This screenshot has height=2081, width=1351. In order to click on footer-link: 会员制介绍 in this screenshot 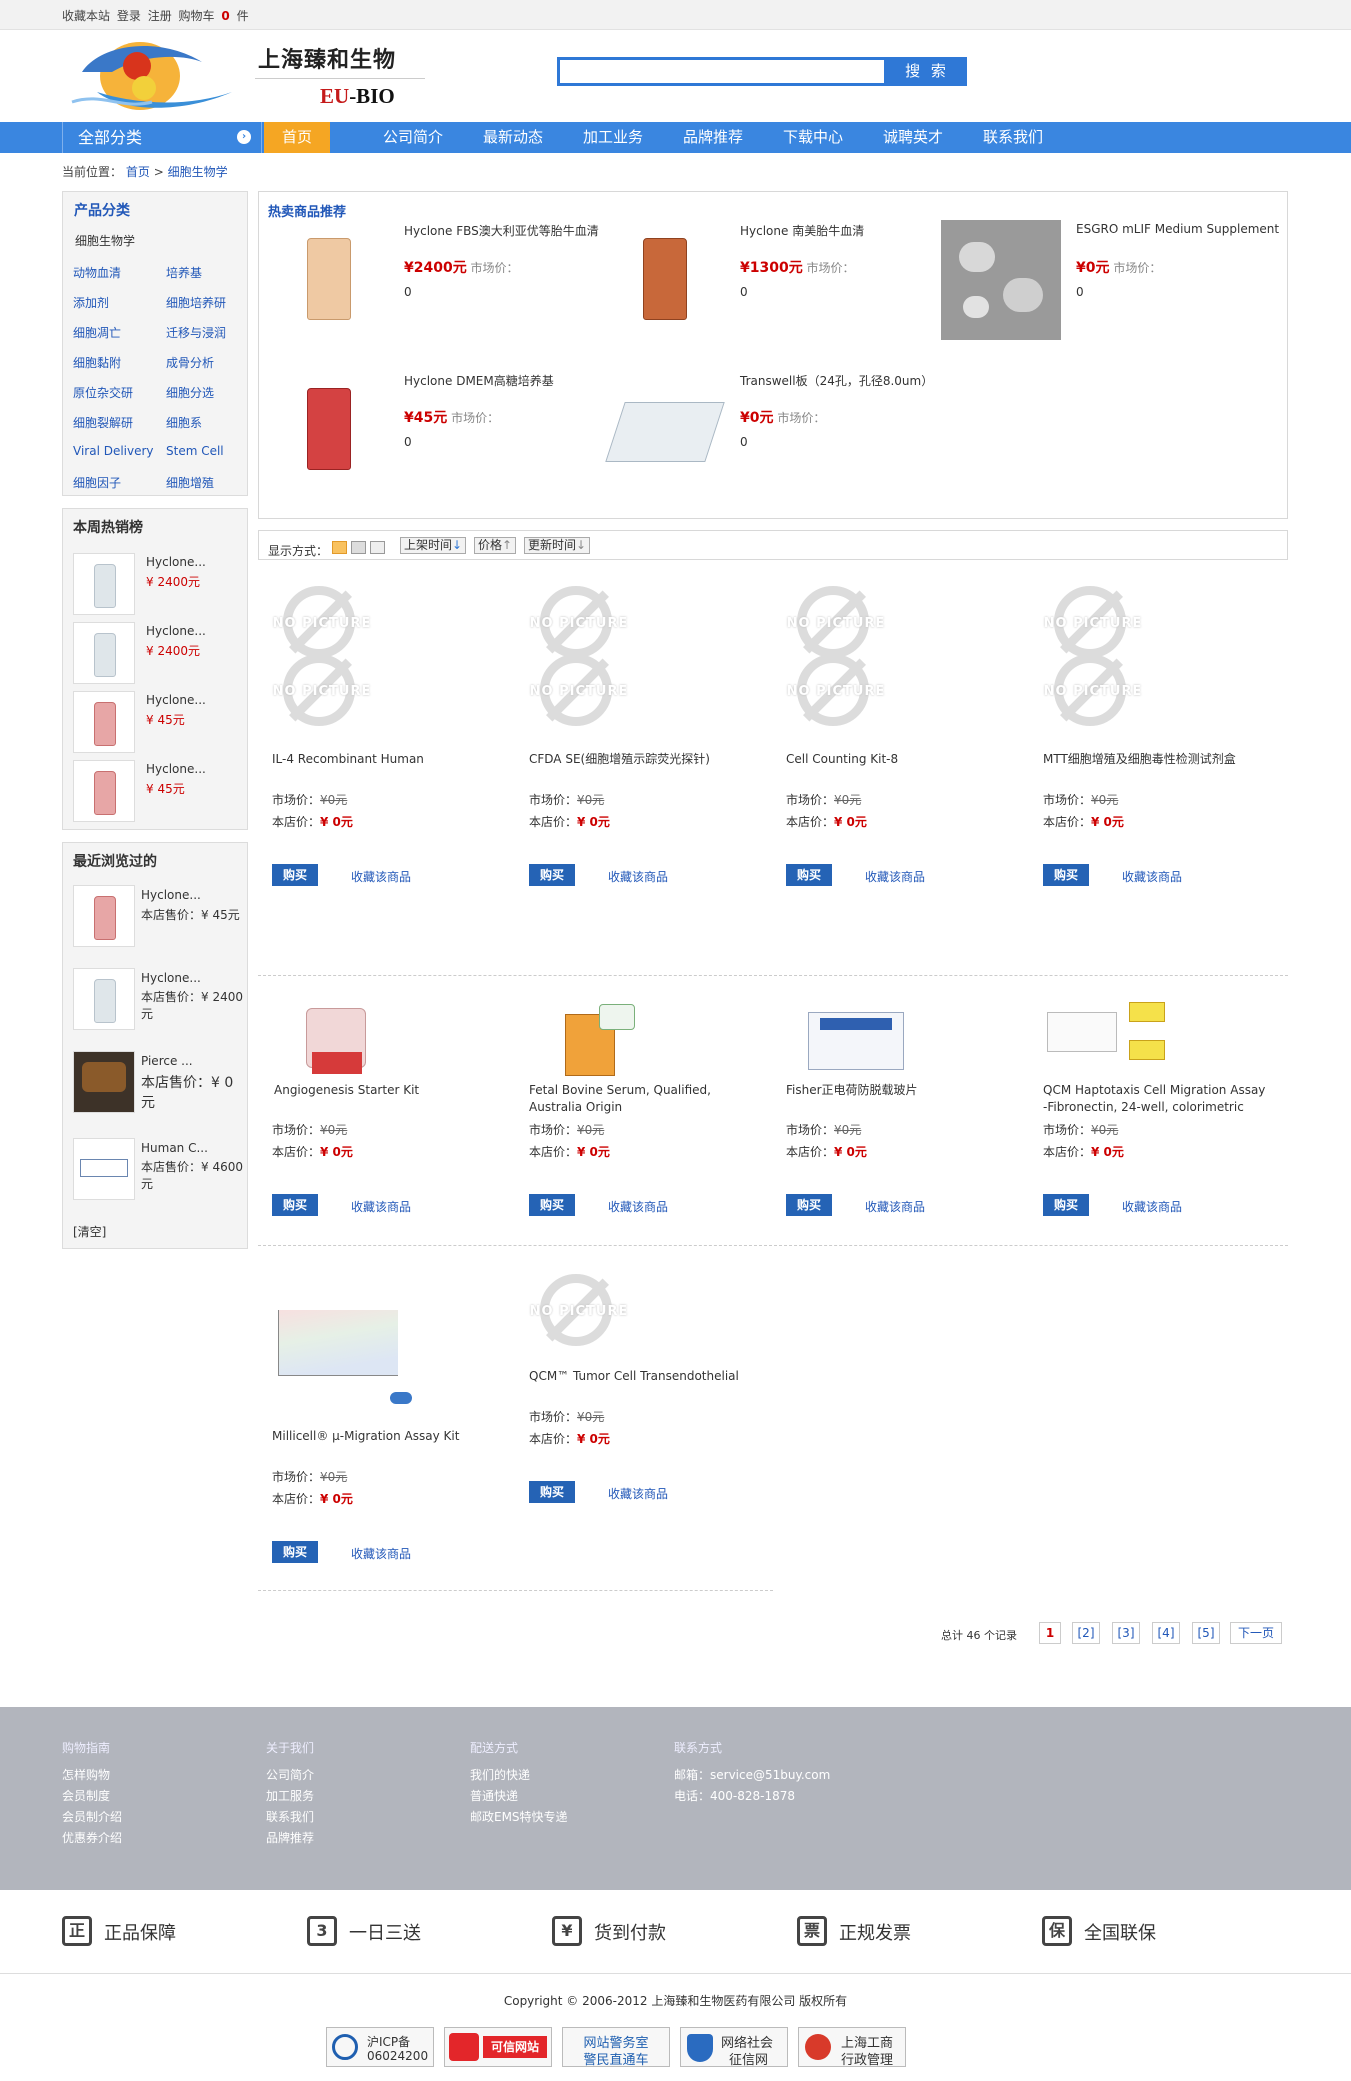, I will do `click(92, 1816)`.